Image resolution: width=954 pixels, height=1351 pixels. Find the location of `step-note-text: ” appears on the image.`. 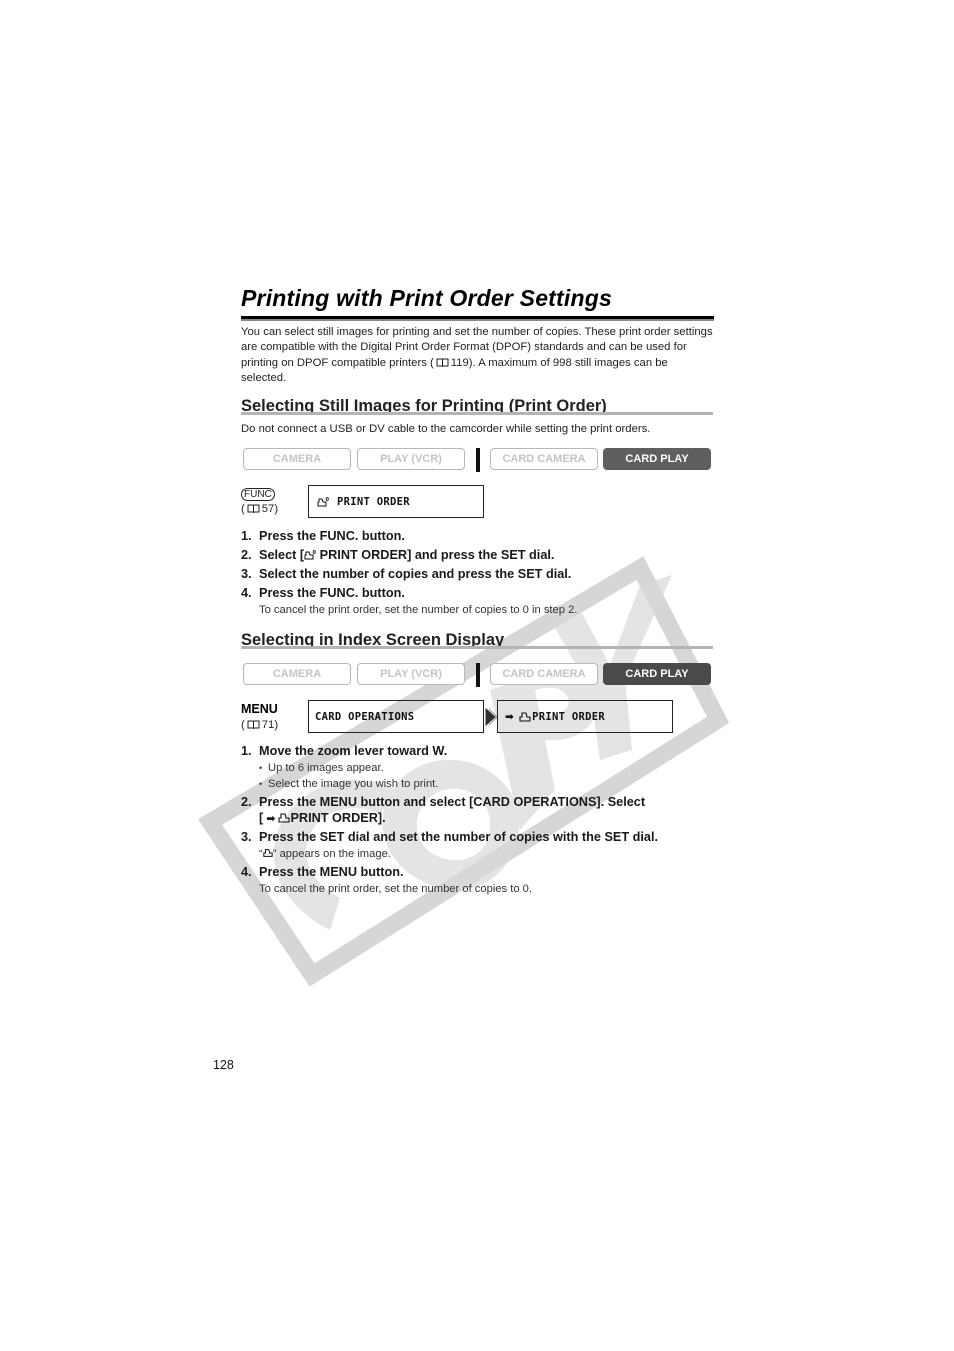

step-note-text: ” appears on the image. is located at coordinates (331, 854).